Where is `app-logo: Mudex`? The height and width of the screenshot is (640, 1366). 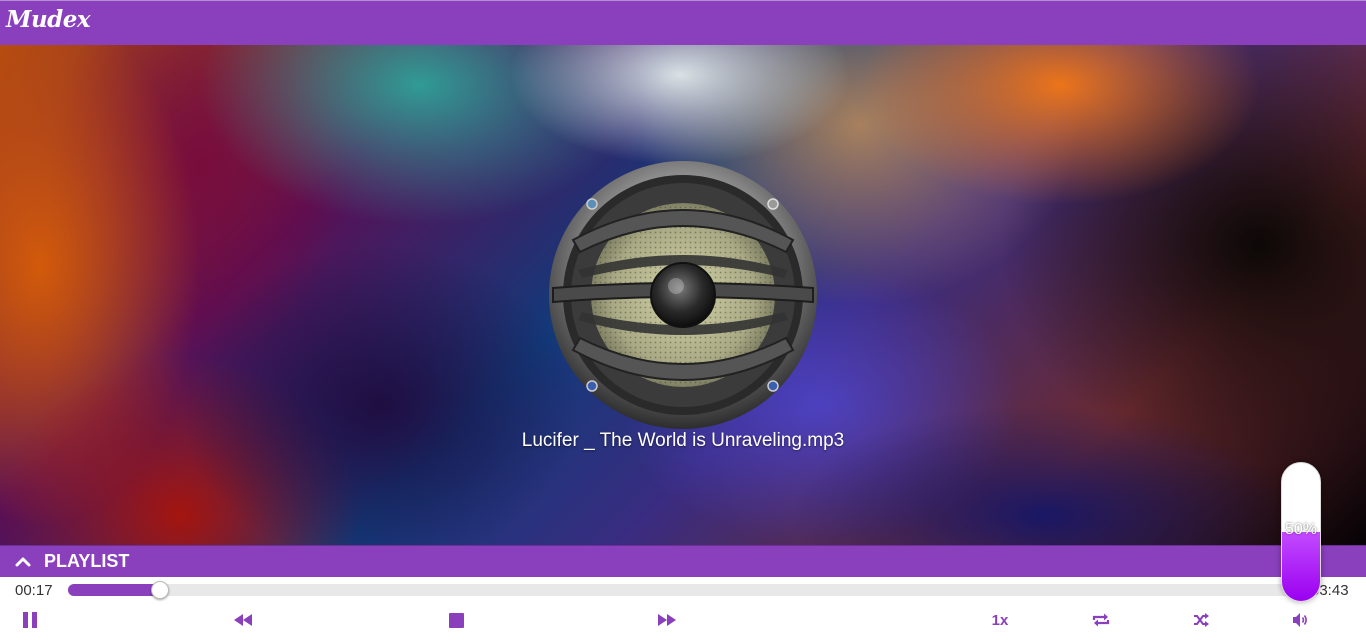
app-logo: Mudex is located at coordinates (48, 19).